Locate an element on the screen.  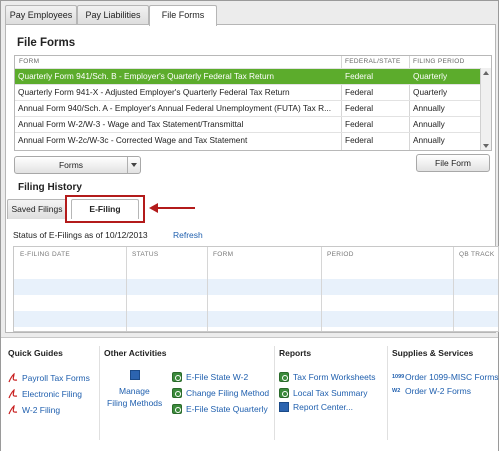
column-header-filing-period: FILING PERIOD is located at coordinates (439, 61).